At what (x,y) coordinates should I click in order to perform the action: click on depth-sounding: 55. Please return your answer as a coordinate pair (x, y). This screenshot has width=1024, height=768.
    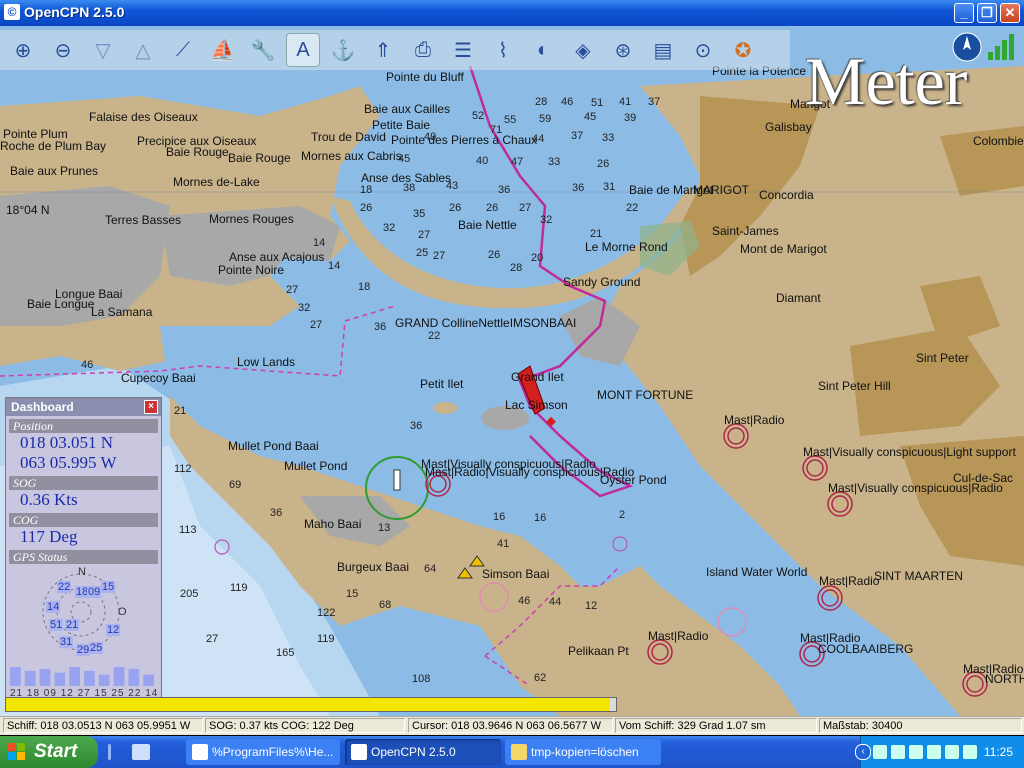
    Looking at the image, I should click on (510, 120).